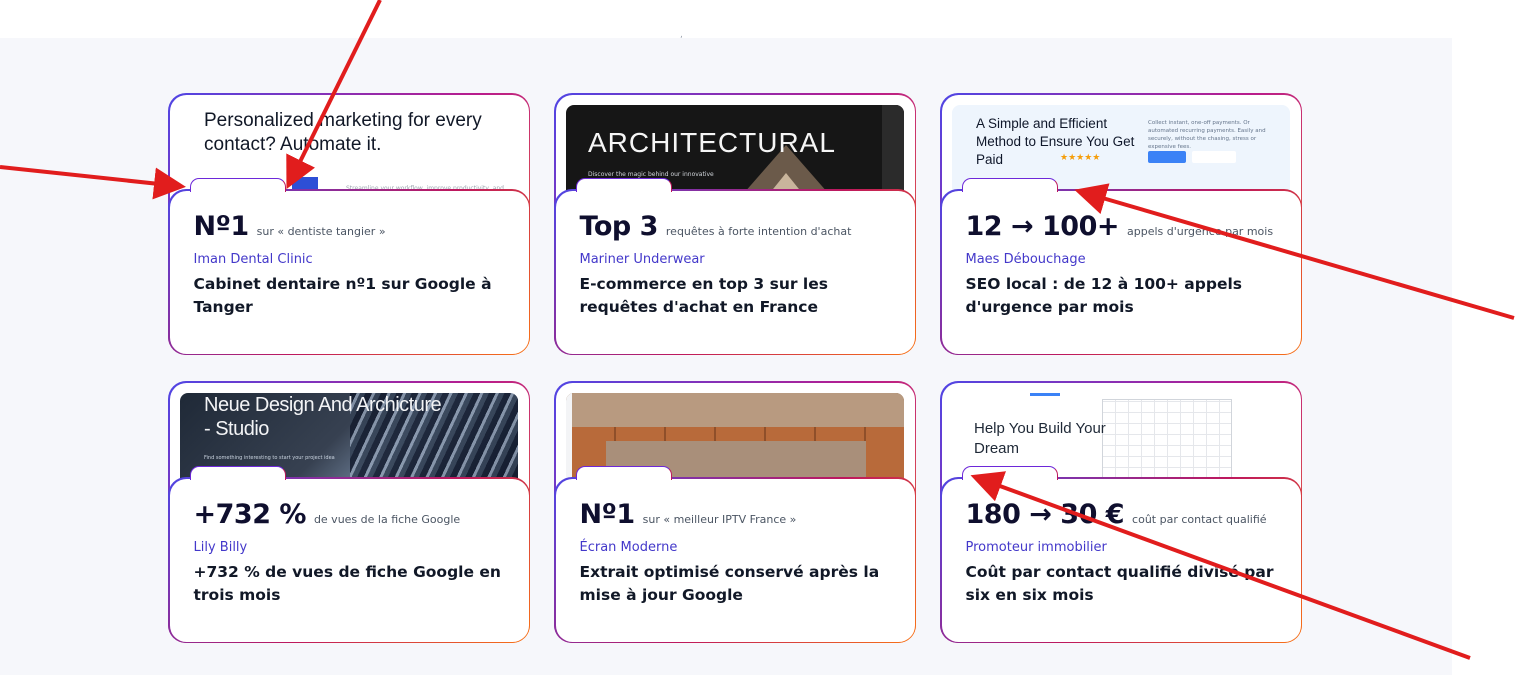 This screenshot has width=1520, height=675. Describe the element at coordinates (253, 259) in the screenshot. I see `client-name: Iman Dental Clinic` at that location.